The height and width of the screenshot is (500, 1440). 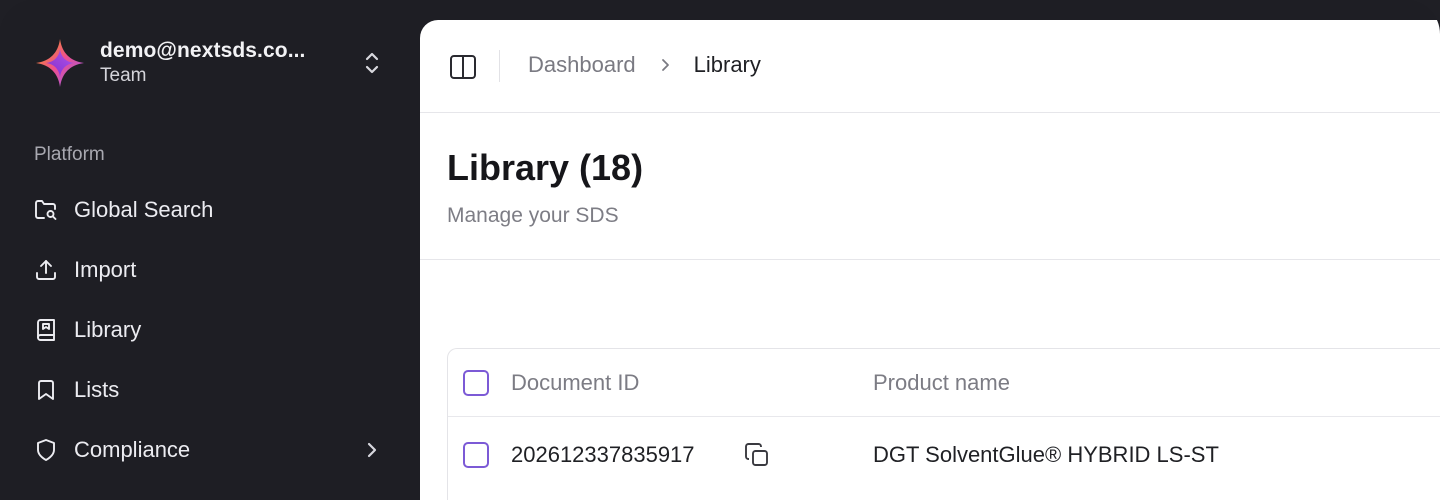 What do you see at coordinates (930, 66) in the screenshot?
I see `top-bar: Dashboard Library` at bounding box center [930, 66].